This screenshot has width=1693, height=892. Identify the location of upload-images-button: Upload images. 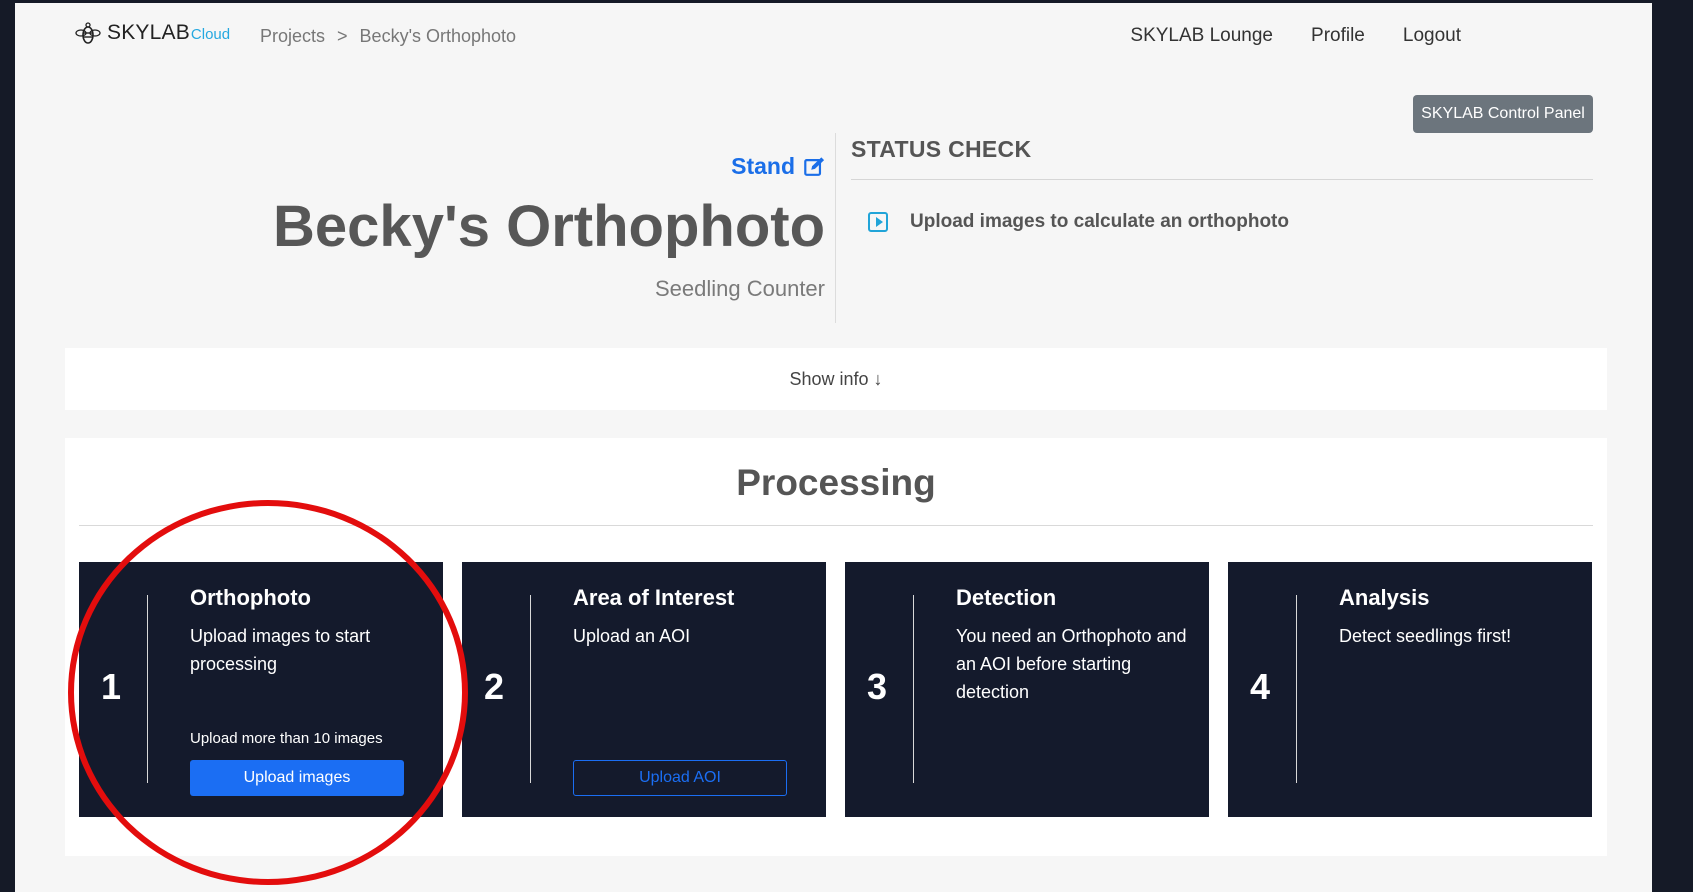
(297, 778).